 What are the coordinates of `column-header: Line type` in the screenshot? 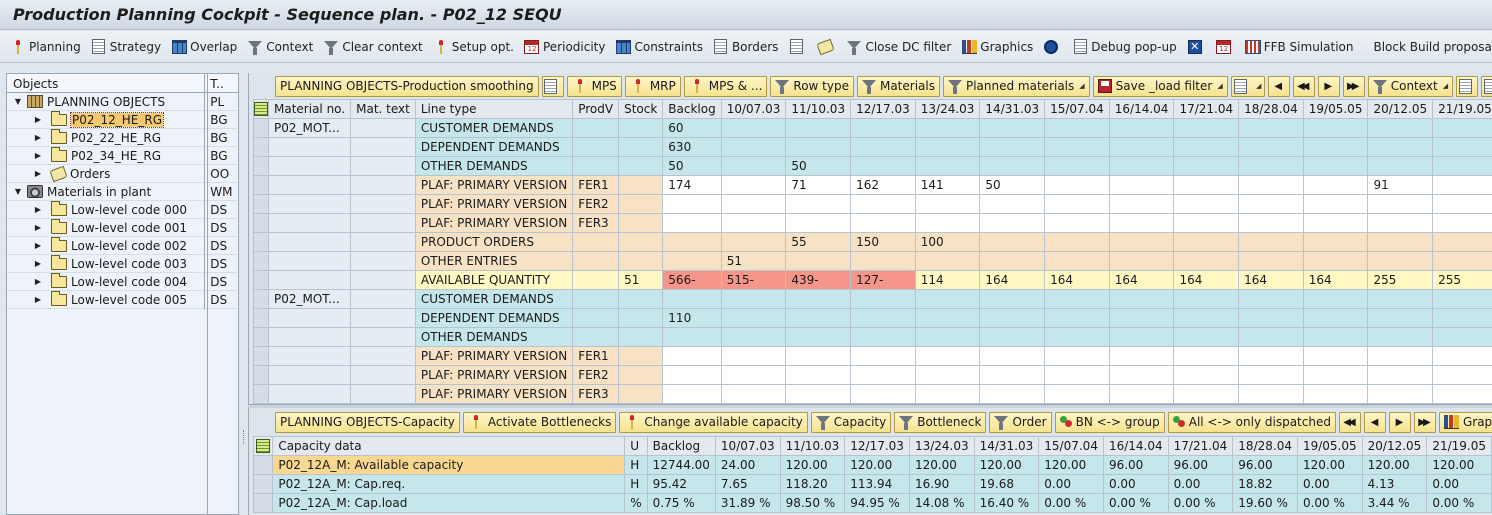 It's located at (494, 109).